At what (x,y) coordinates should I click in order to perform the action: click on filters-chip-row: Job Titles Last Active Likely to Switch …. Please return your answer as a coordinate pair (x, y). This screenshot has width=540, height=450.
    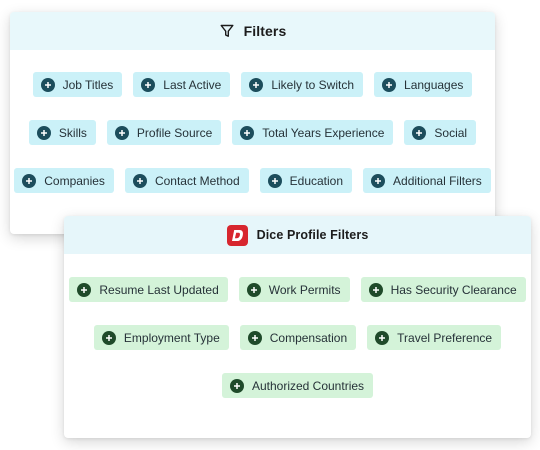
    Looking at the image, I should click on (252, 84).